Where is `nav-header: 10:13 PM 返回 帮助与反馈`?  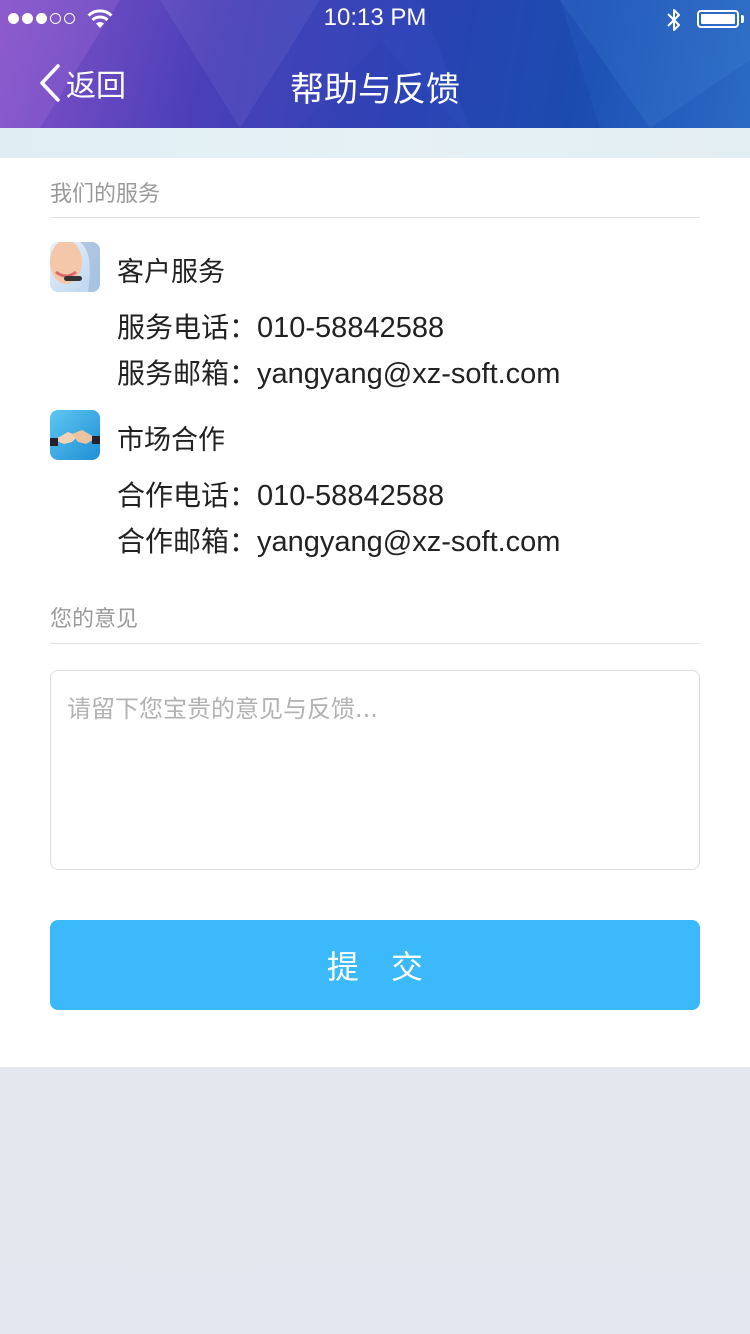 nav-header: 10:13 PM 返回 帮助与反馈 is located at coordinates (375, 64).